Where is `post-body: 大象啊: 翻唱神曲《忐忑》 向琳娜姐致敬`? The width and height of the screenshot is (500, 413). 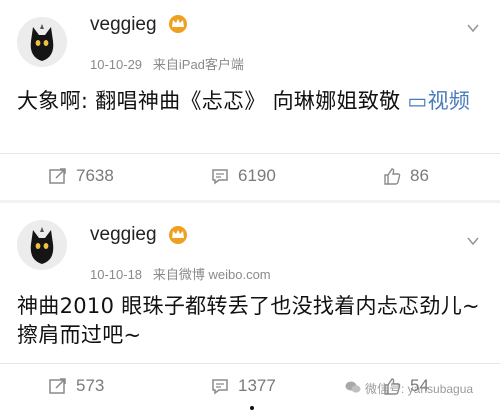 post-body: 大象啊: 翻唱神曲《忐忑》 向琳娜姐致敬 is located at coordinates (212, 101).